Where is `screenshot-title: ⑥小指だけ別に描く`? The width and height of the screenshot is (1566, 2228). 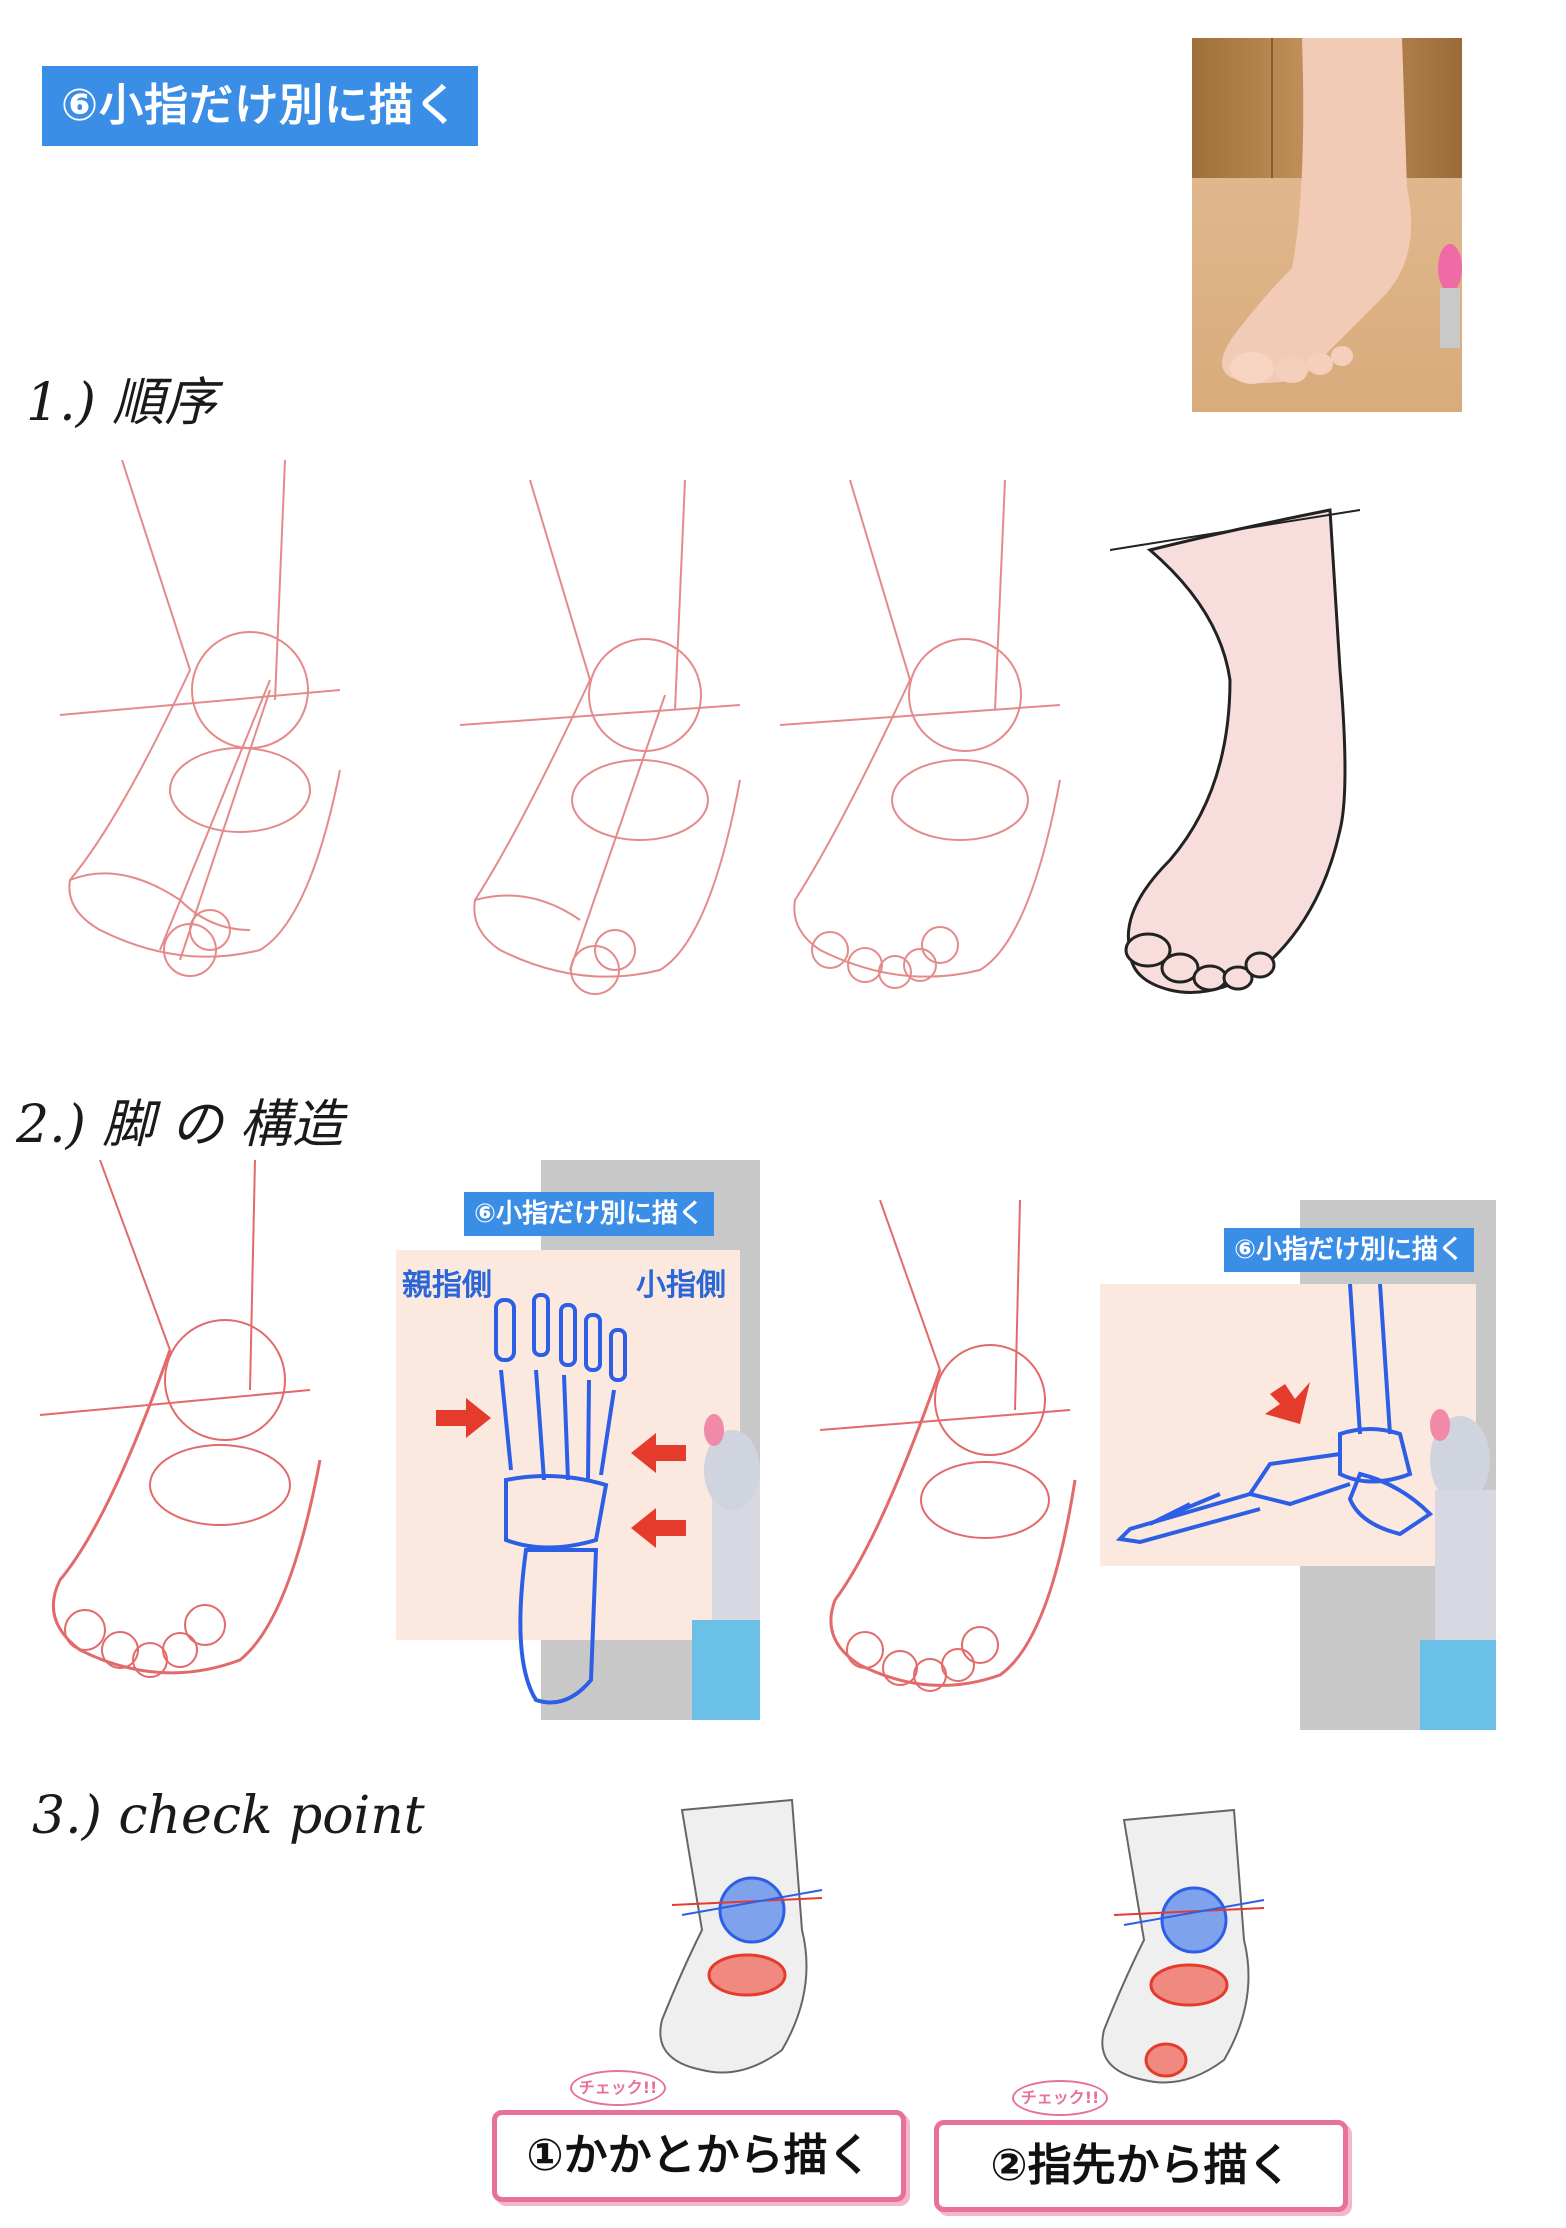
screenshot-title: ⑥小指だけ別に描く is located at coordinates (589, 1214).